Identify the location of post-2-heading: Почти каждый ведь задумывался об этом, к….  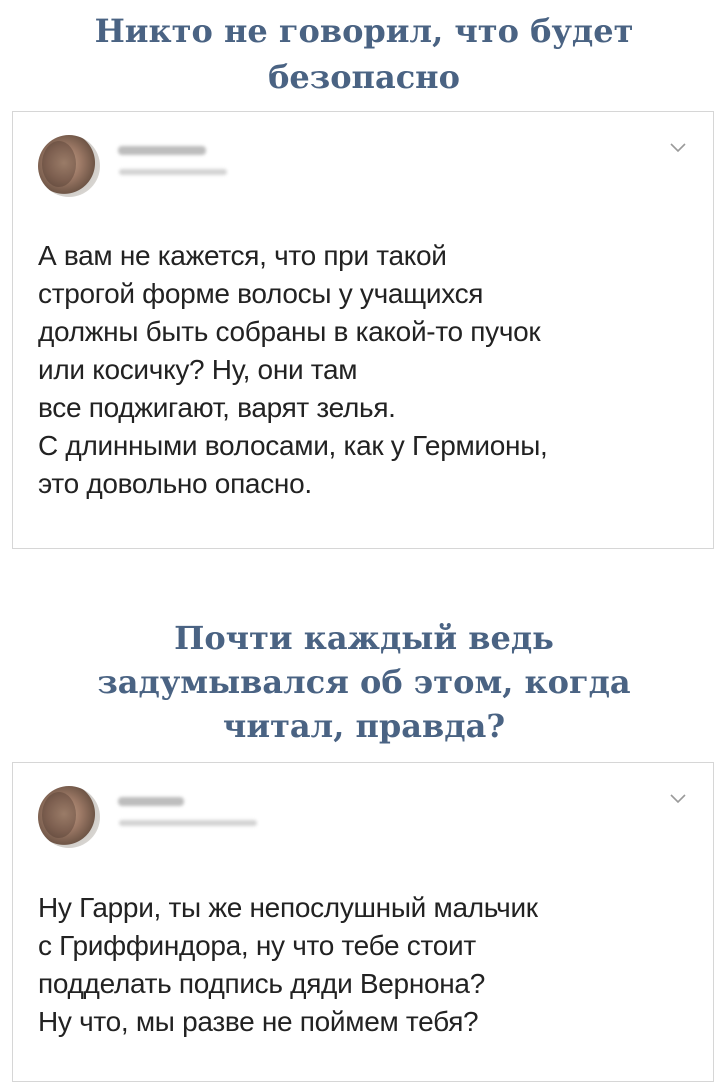
(364, 682).